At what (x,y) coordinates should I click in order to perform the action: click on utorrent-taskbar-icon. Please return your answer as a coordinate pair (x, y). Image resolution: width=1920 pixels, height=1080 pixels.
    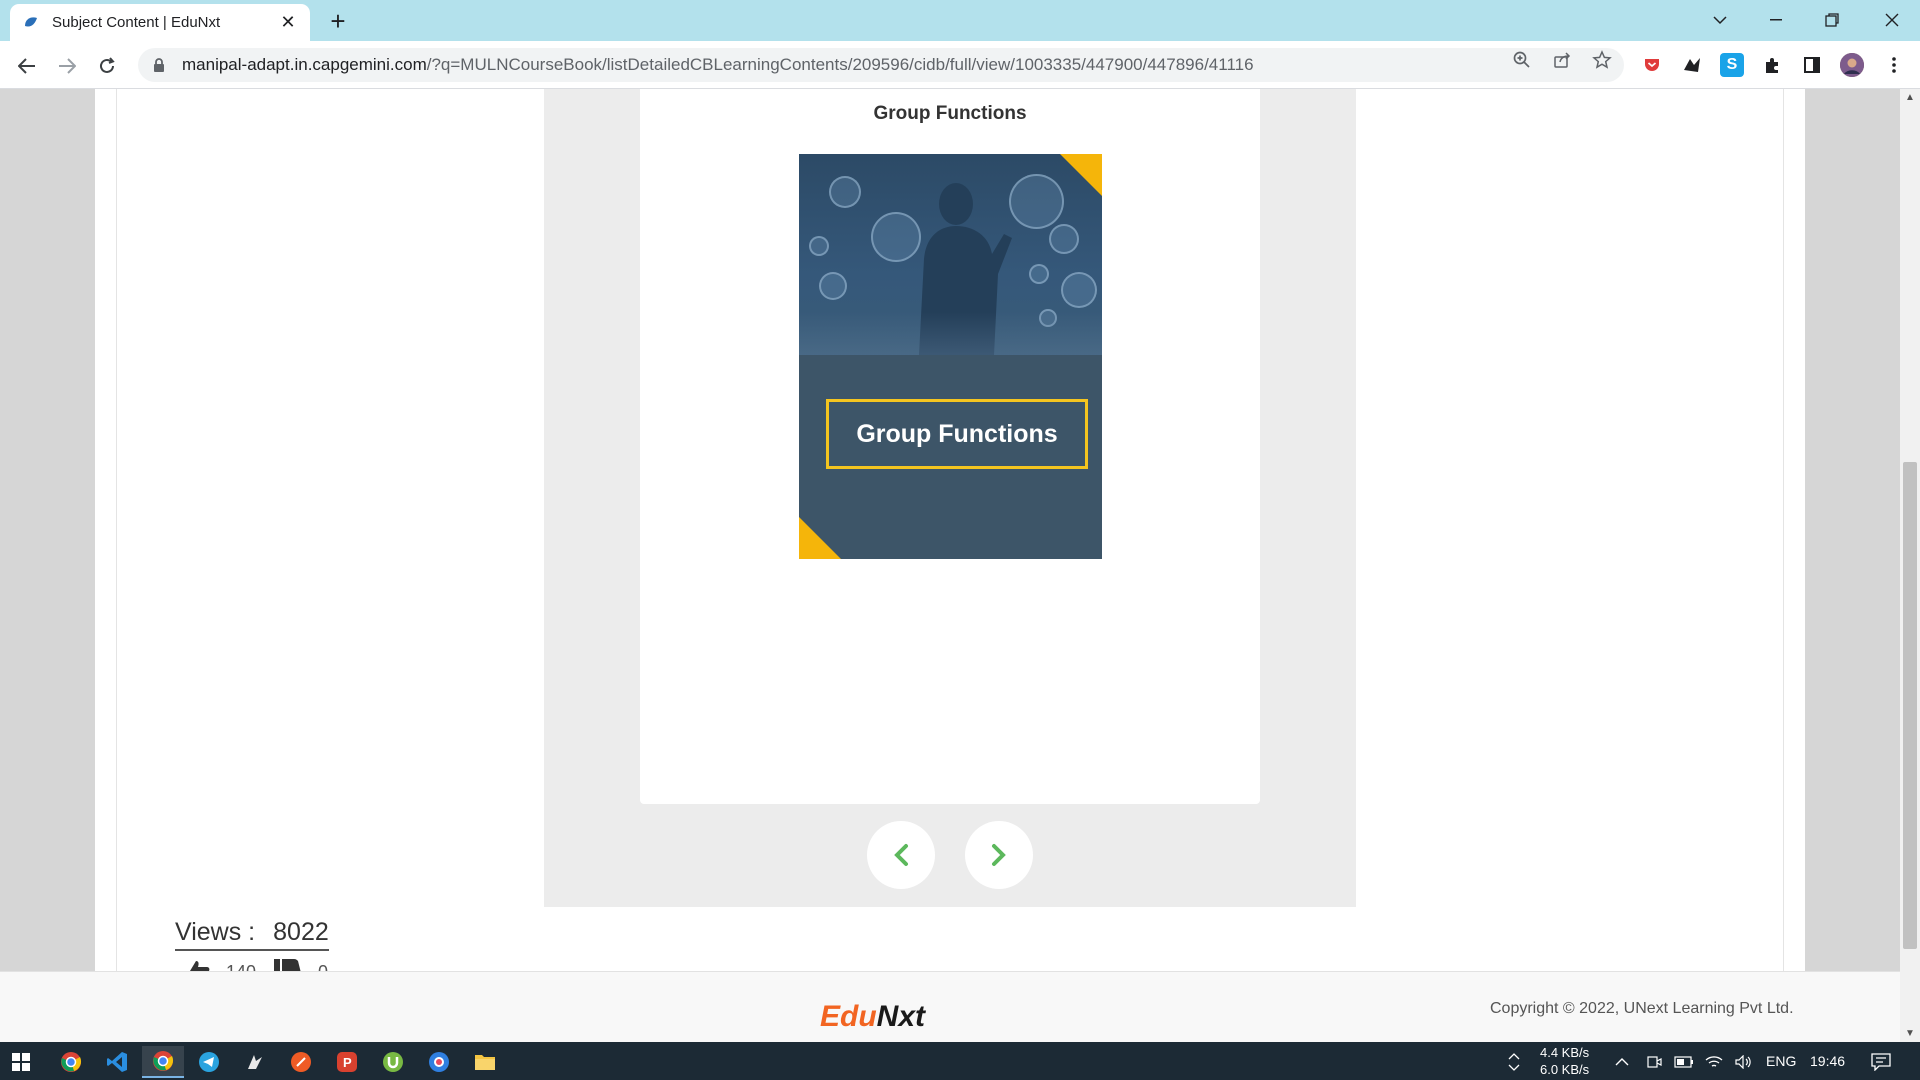
    Looking at the image, I should click on (393, 1062).